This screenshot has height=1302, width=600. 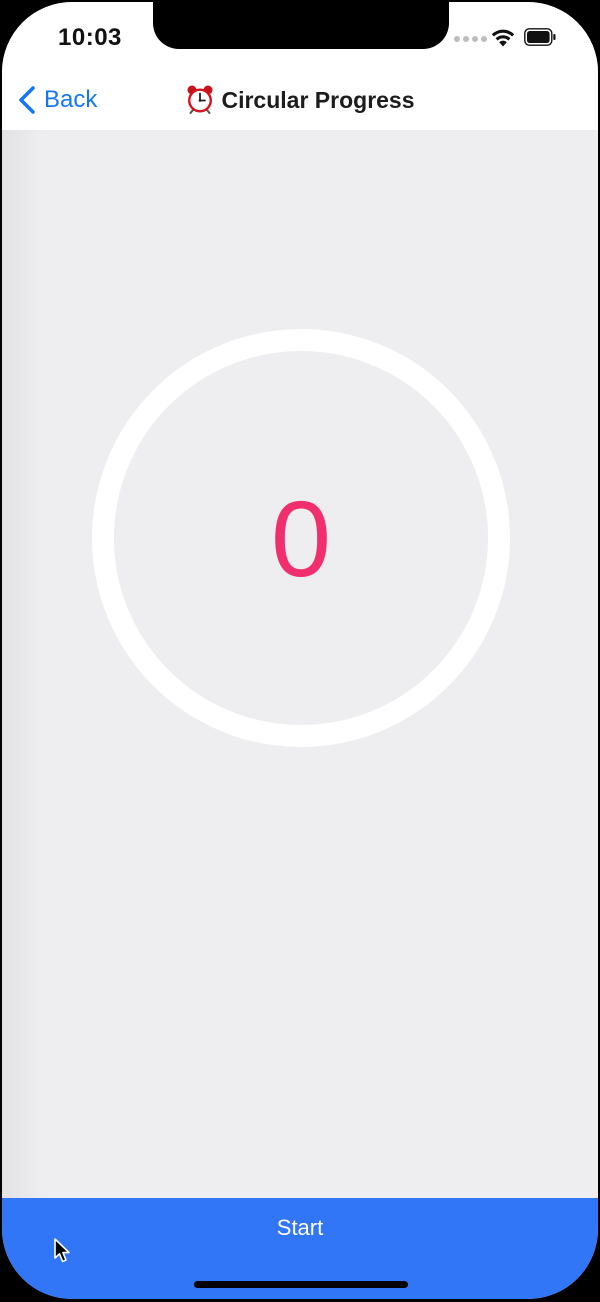 What do you see at coordinates (62, 1250) in the screenshot?
I see `mouse-cursor-icon` at bounding box center [62, 1250].